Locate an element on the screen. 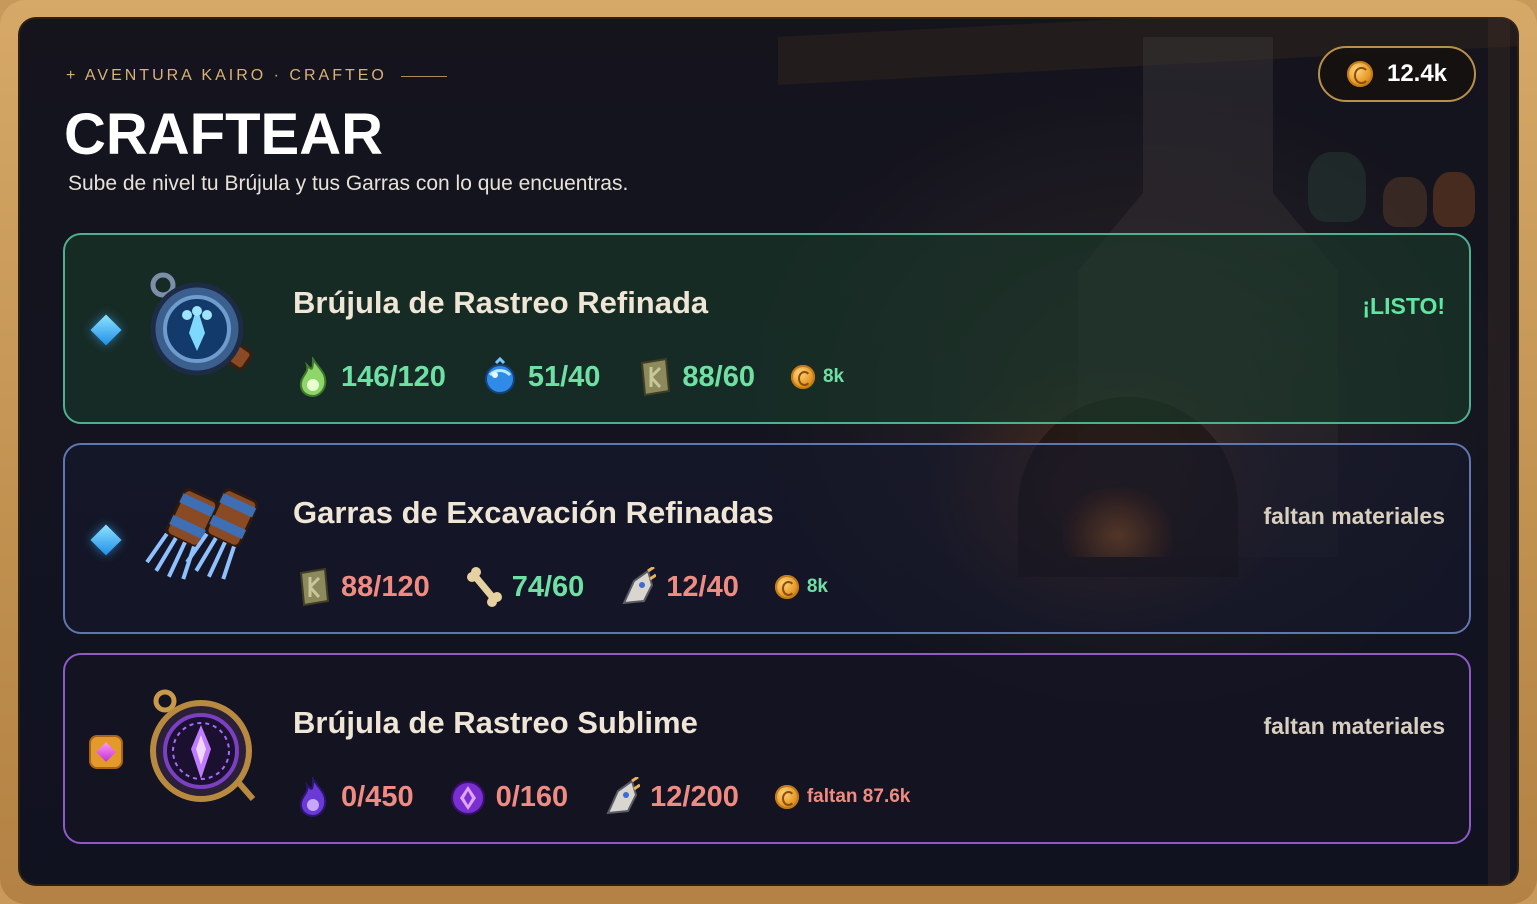  material-requirement: 146/120 is located at coordinates (370, 377).